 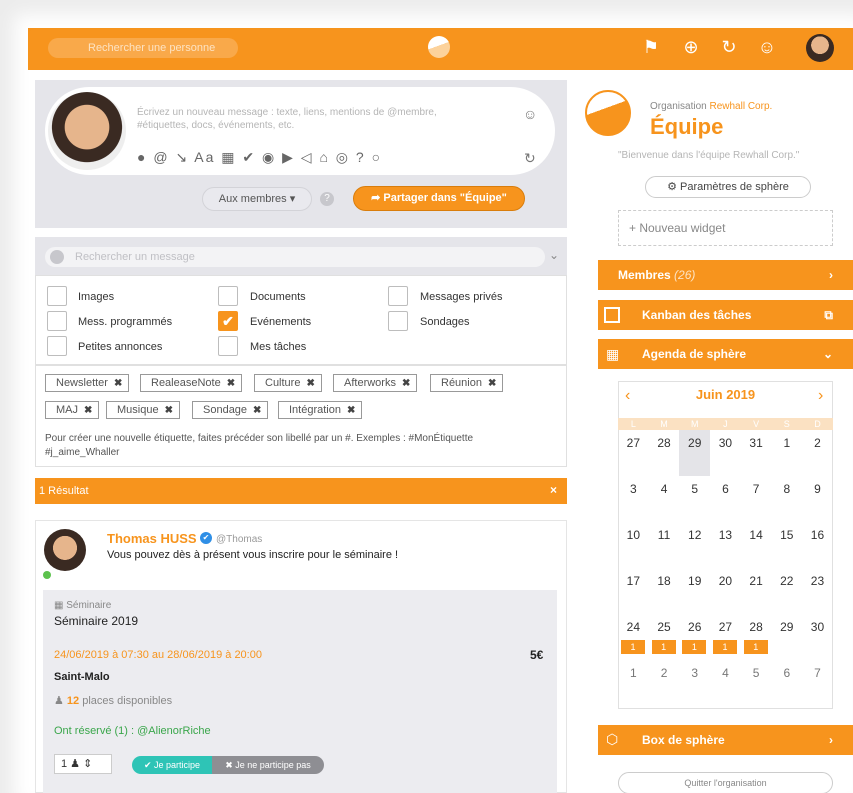 What do you see at coordinates (143, 410) in the screenshot?
I see `tag-chip: Musique ✖` at bounding box center [143, 410].